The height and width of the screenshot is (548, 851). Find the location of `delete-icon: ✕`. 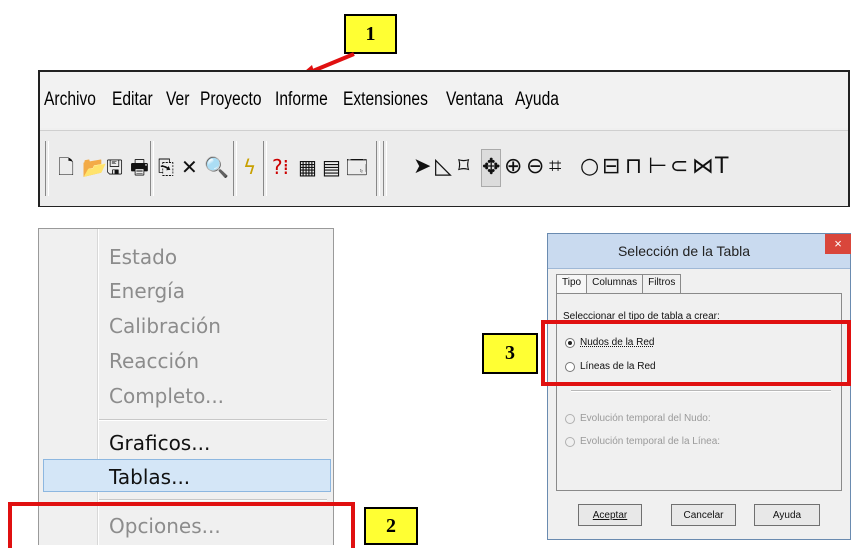

delete-icon: ✕ is located at coordinates (189, 167).